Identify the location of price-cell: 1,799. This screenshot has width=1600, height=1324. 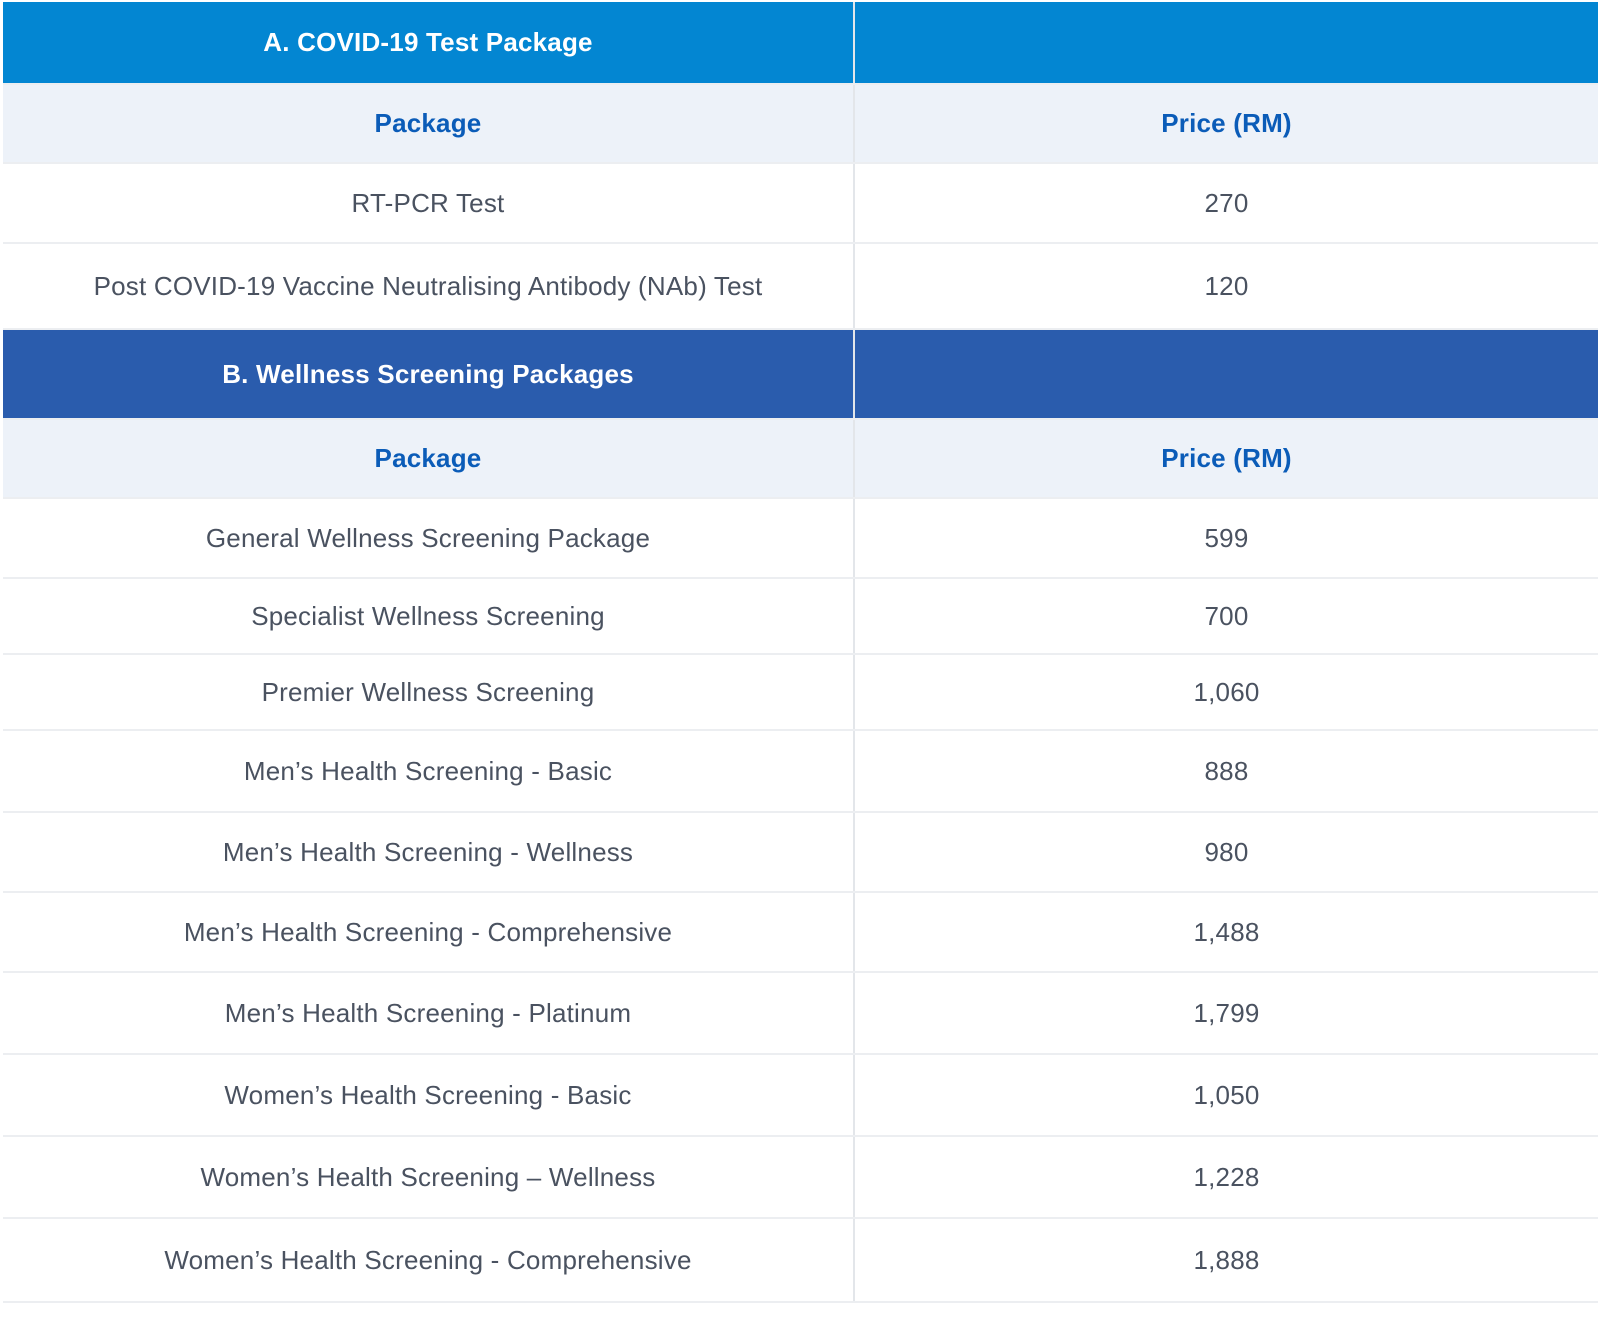
(1226, 1013).